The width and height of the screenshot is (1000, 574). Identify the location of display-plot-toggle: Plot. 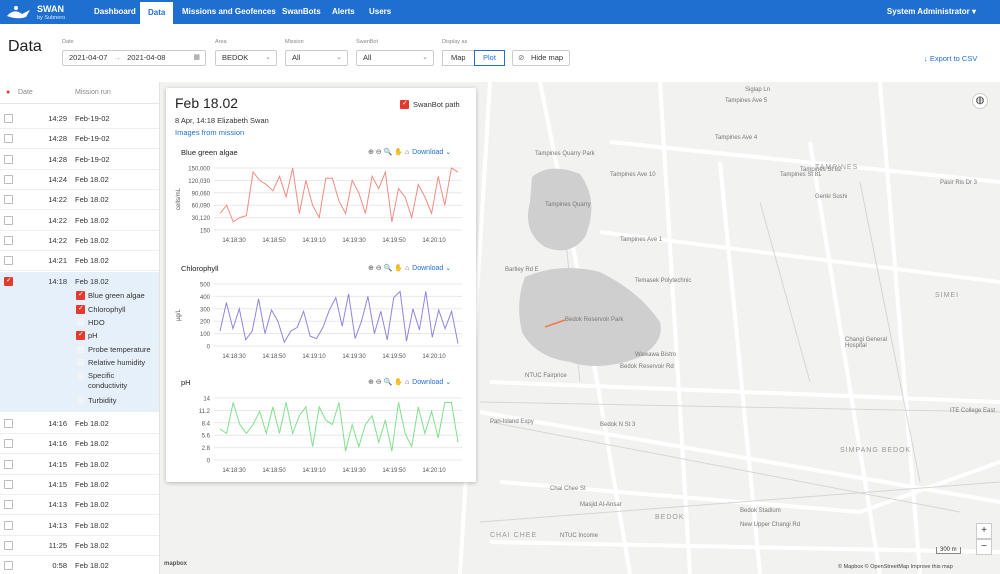
(489, 58).